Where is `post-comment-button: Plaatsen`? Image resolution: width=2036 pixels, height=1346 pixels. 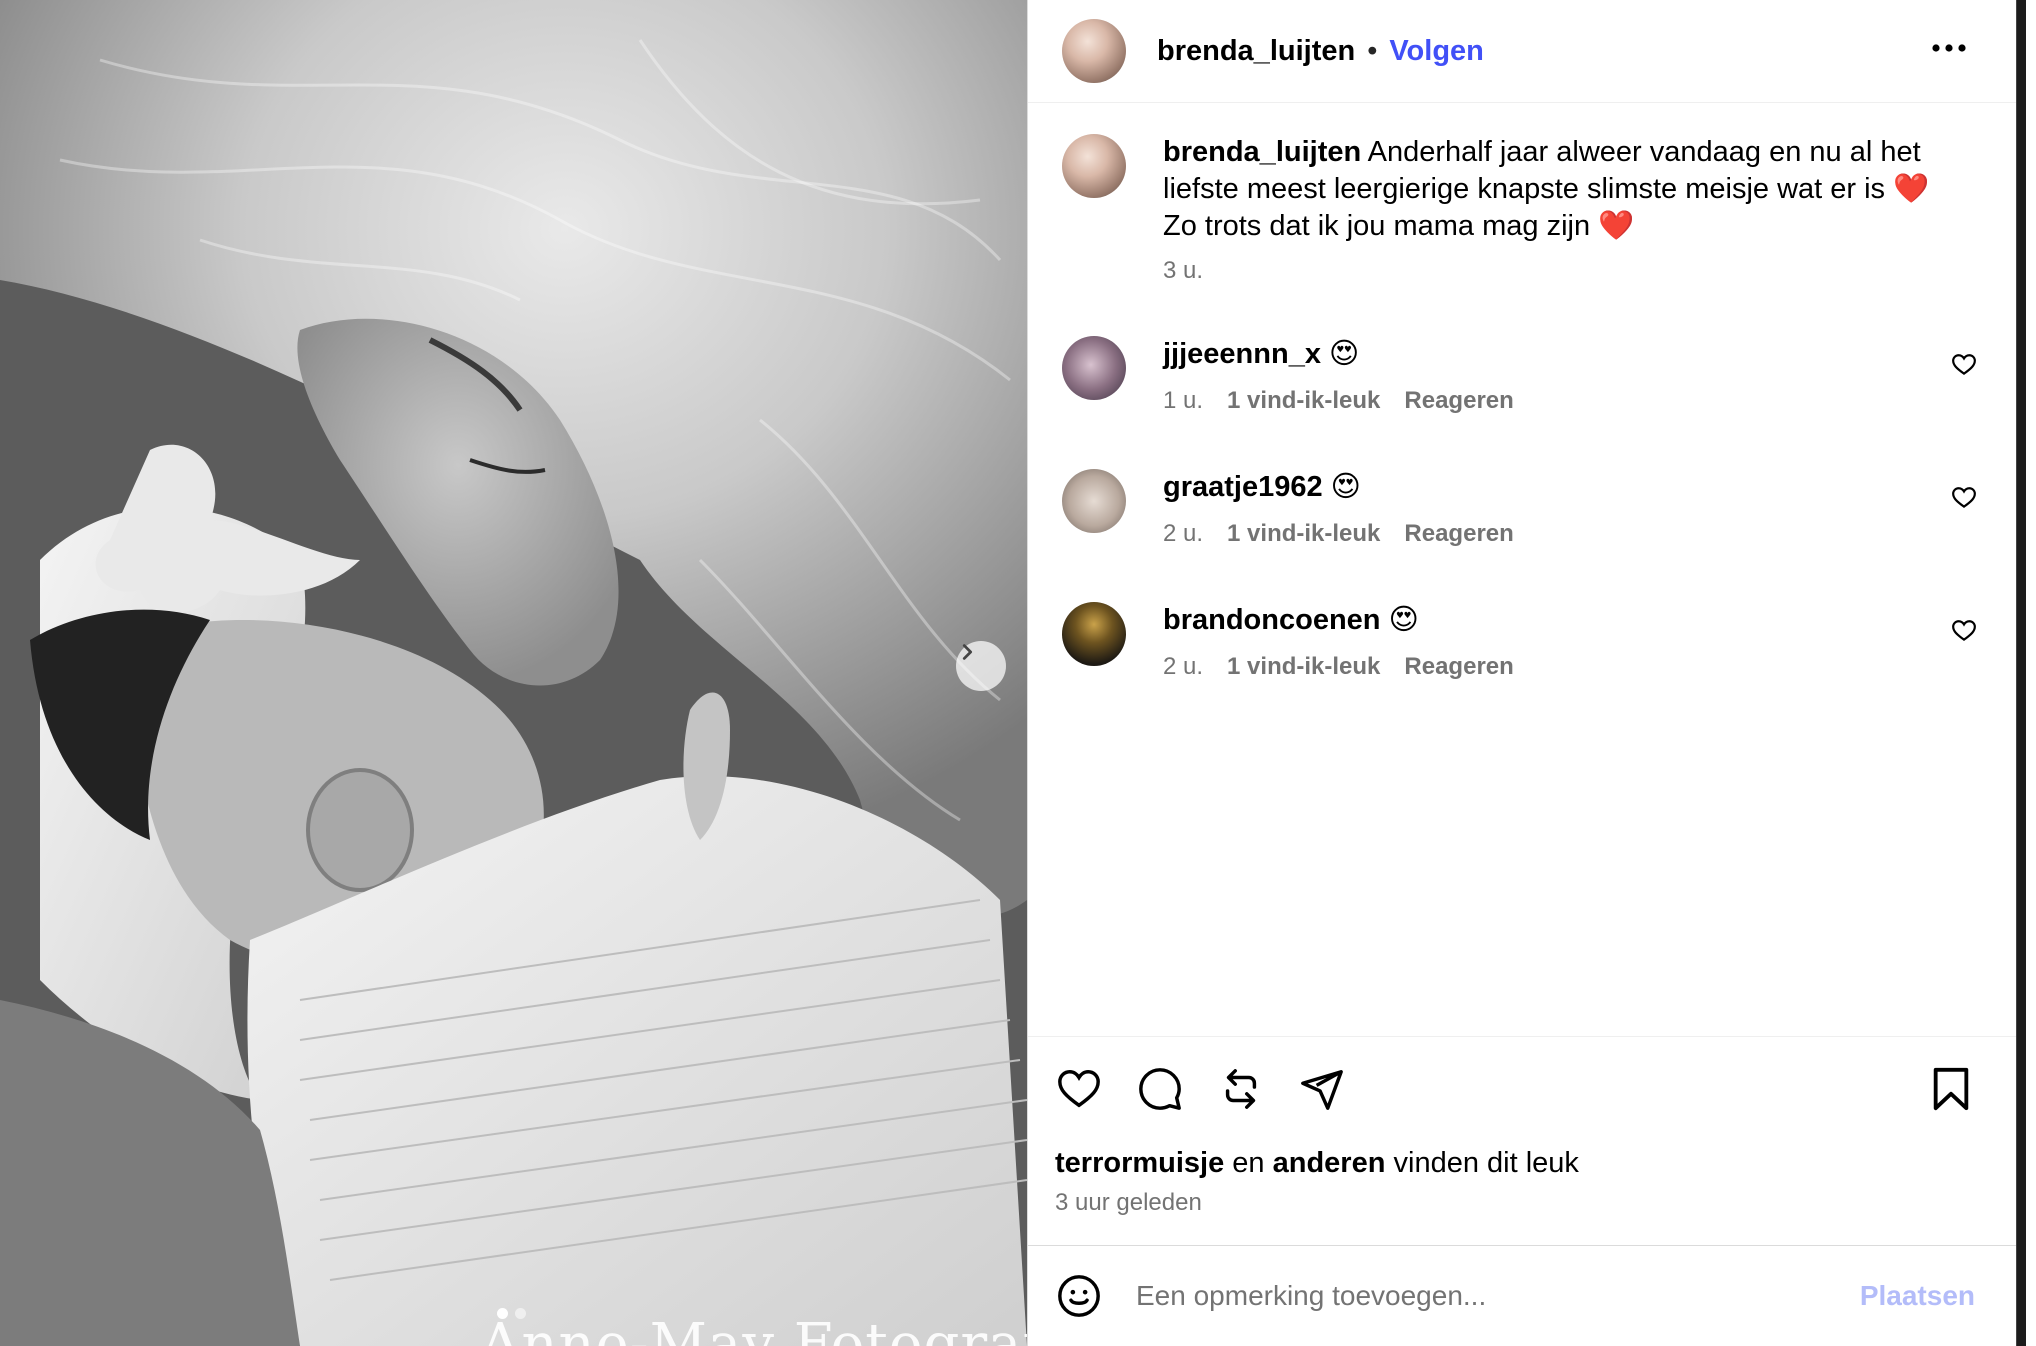 post-comment-button: Plaatsen is located at coordinates (1917, 1296).